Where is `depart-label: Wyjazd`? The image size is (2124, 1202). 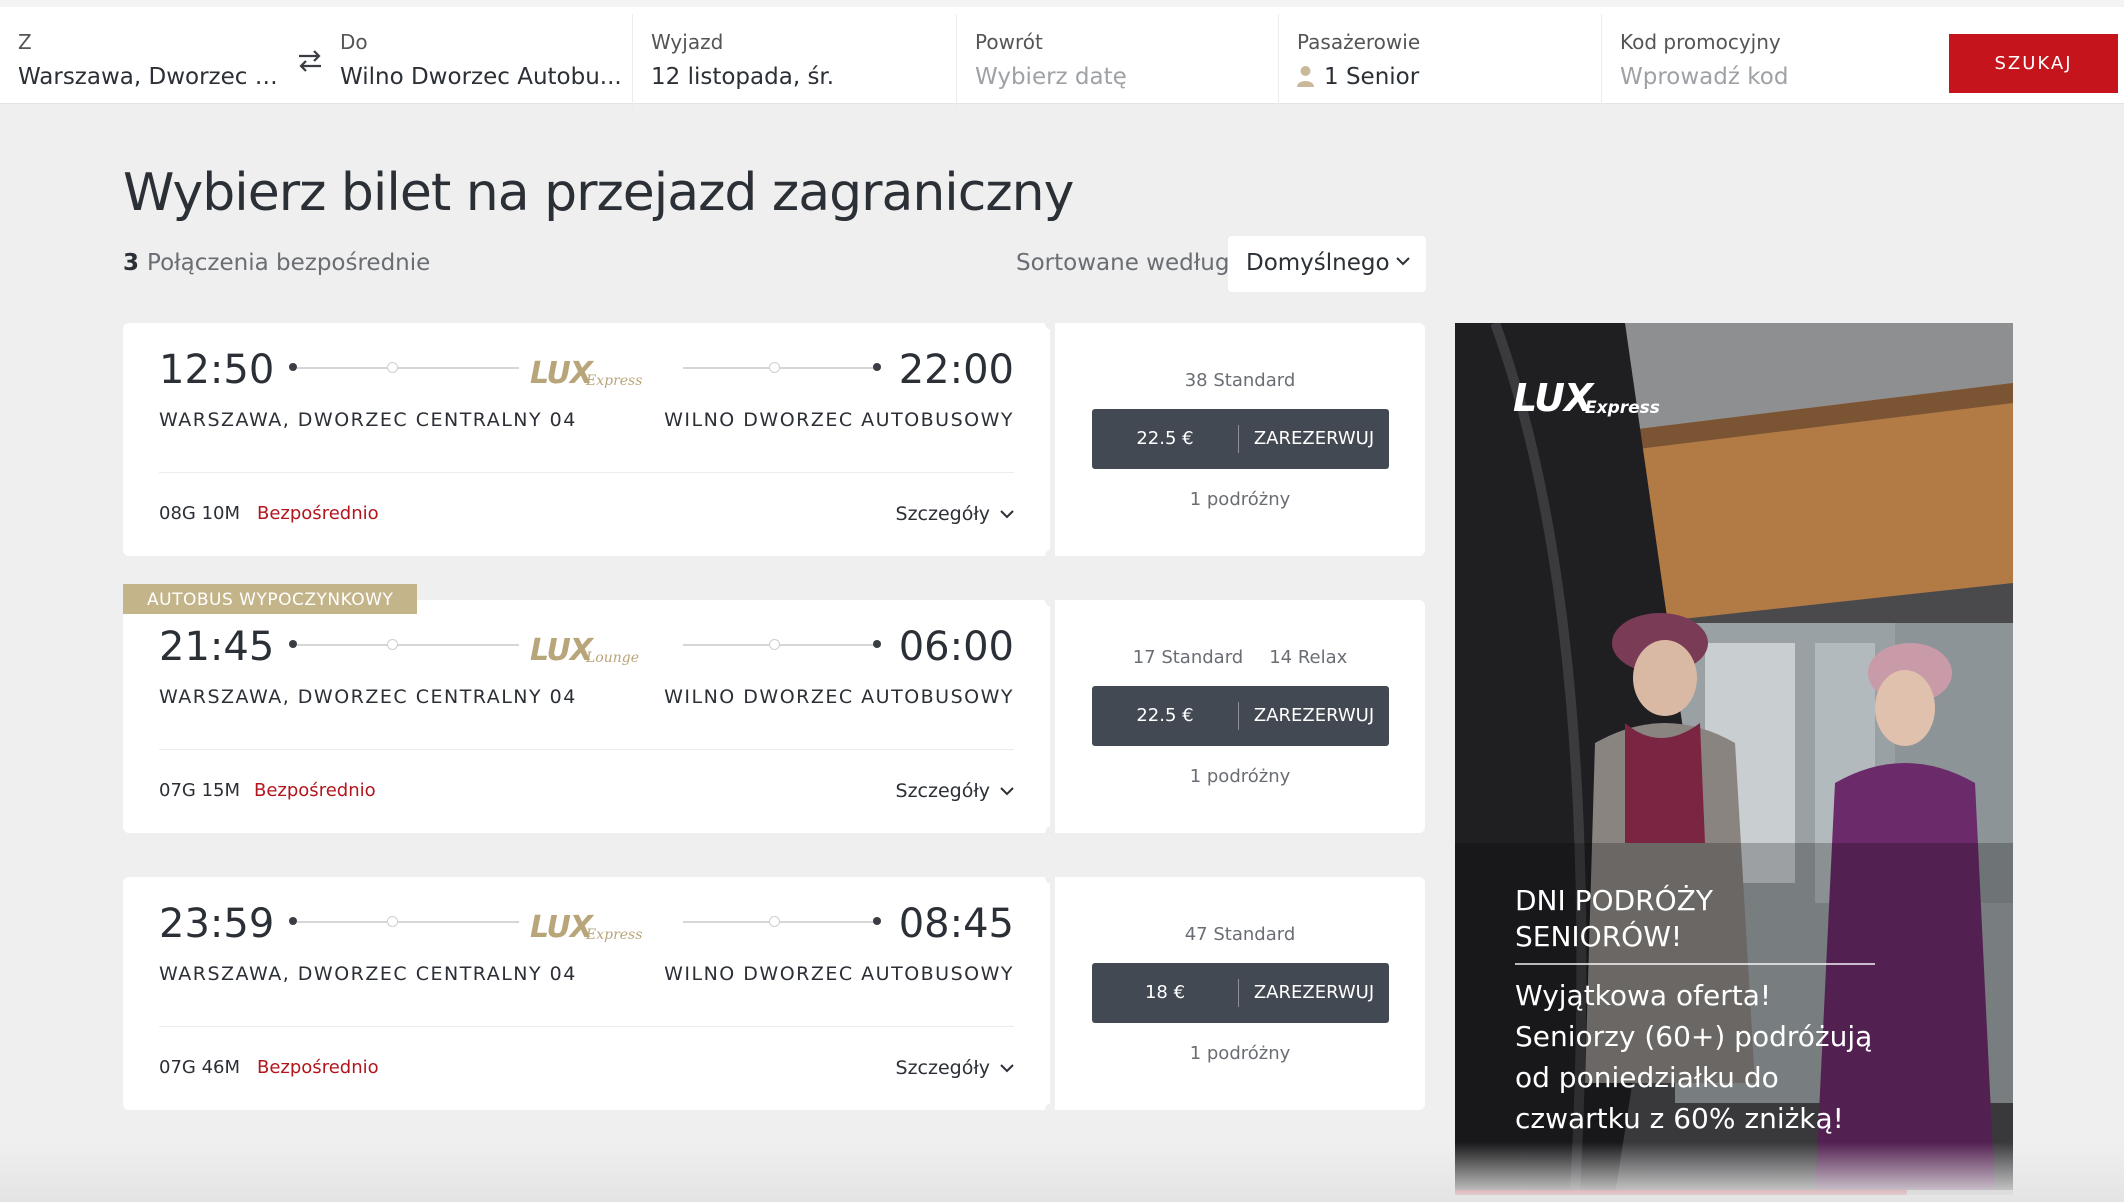
depart-label: Wyjazd is located at coordinates (687, 42).